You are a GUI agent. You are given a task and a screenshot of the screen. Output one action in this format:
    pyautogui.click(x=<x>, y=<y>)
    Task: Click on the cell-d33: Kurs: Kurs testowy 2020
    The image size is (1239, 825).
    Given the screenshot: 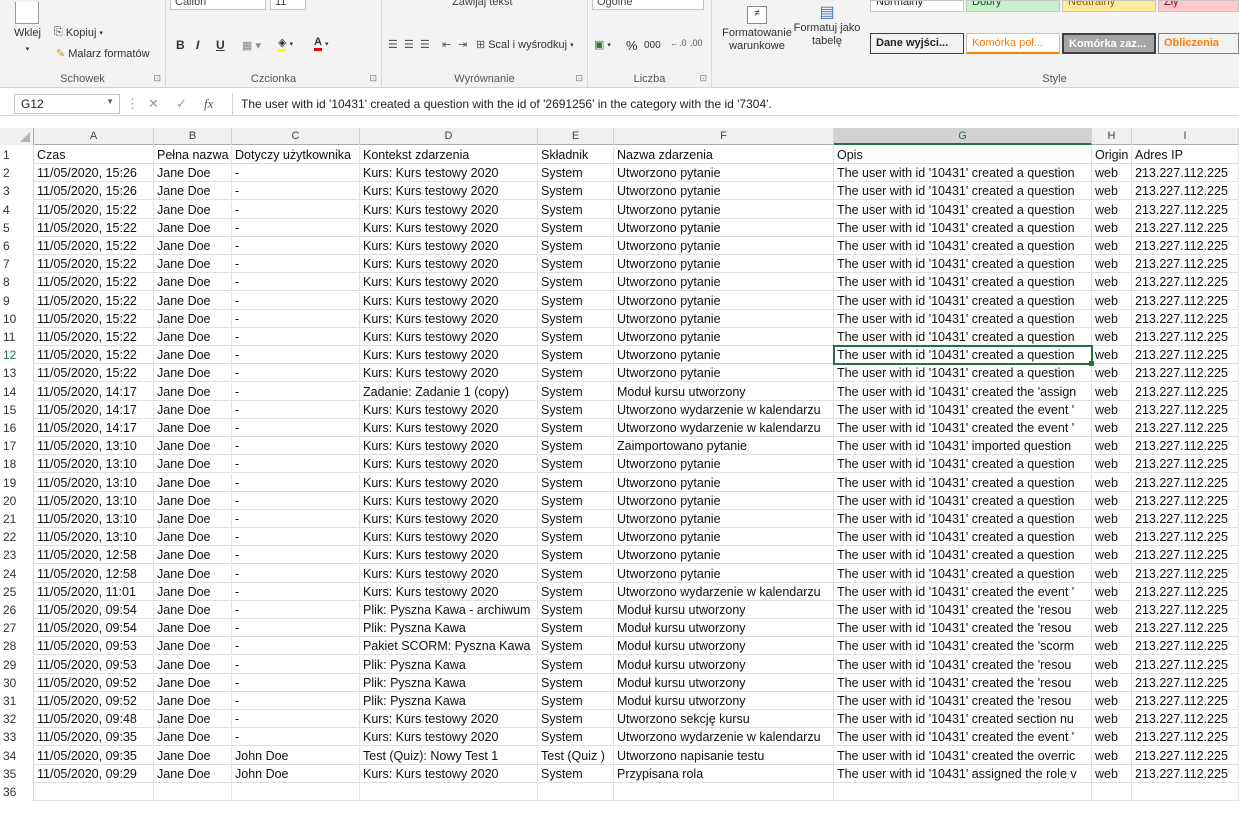 What is the action you would take?
    pyautogui.click(x=449, y=737)
    